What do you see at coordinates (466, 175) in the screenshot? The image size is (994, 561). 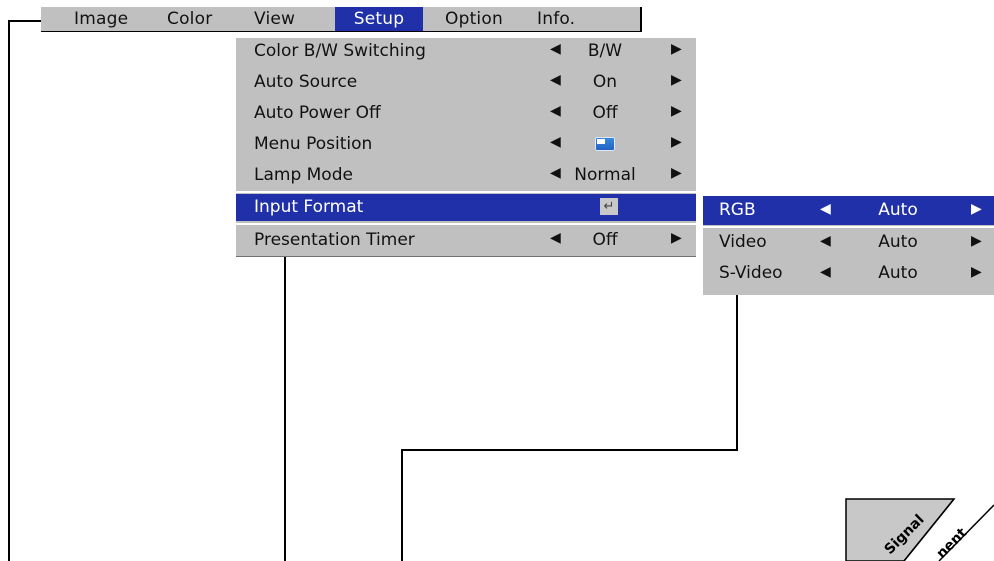 I see `menu-item-lamp-mode: Lamp Mode ◀ Normal ▶` at bounding box center [466, 175].